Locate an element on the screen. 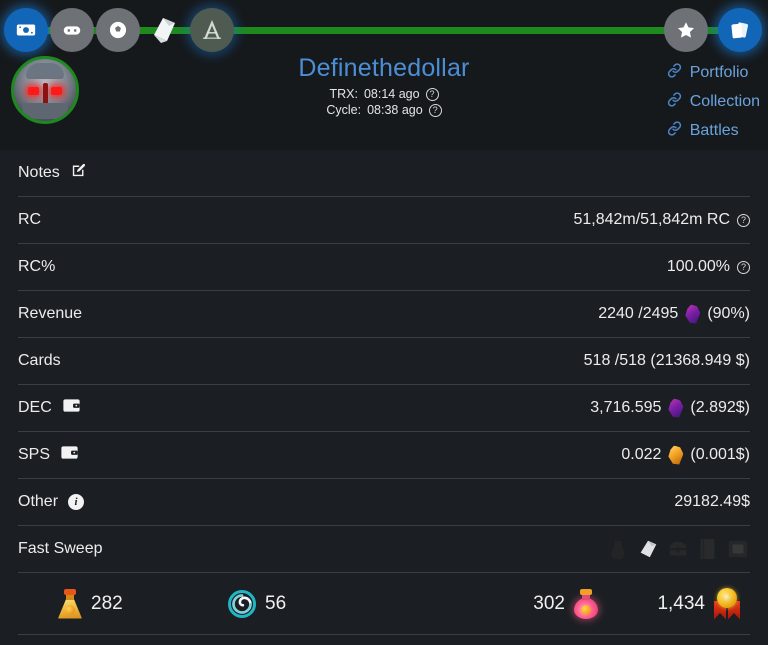 This screenshot has height=645, width=768. energy-spiral-icon is located at coordinates (242, 603).